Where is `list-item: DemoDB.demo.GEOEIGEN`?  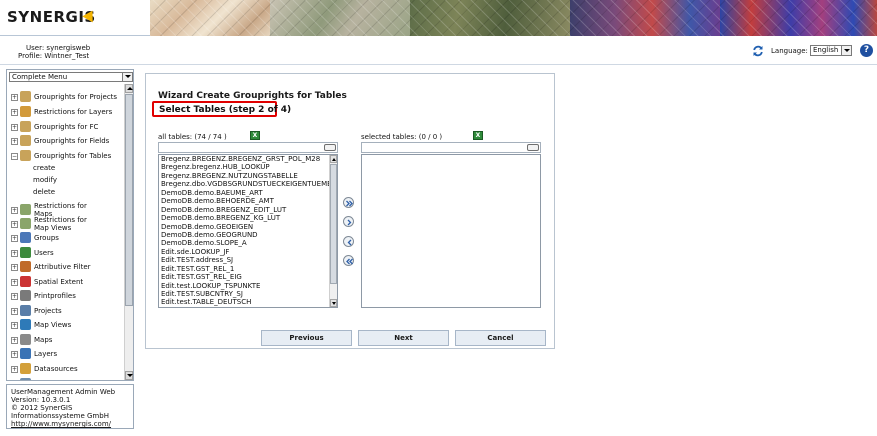
list-item: DemoDB.demo.GEOEIGEN is located at coordinates (244, 227).